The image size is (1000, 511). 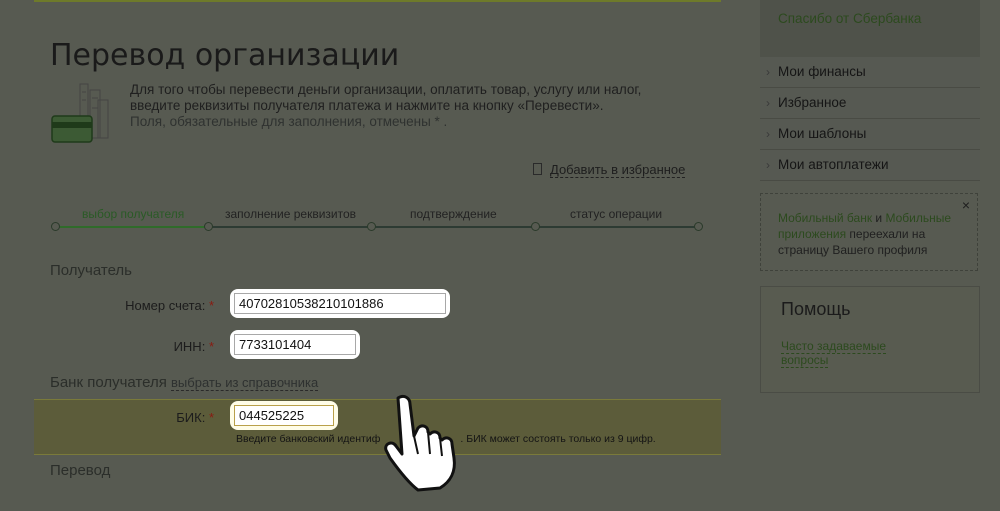 I want to click on page-title: Перевод организации, so click(x=225, y=56).